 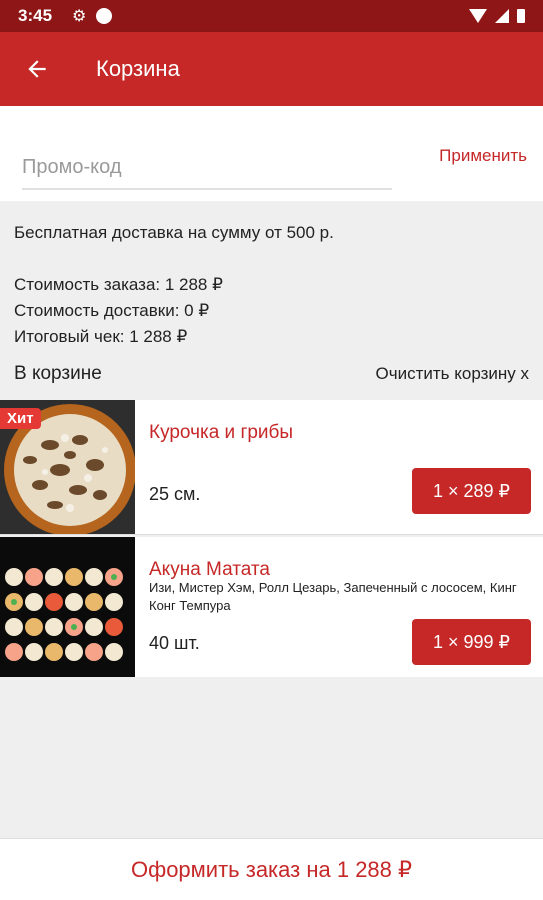 What do you see at coordinates (112, 310) in the screenshot?
I see `delivery-cost: Стоимость доставки: 0 ₽` at bounding box center [112, 310].